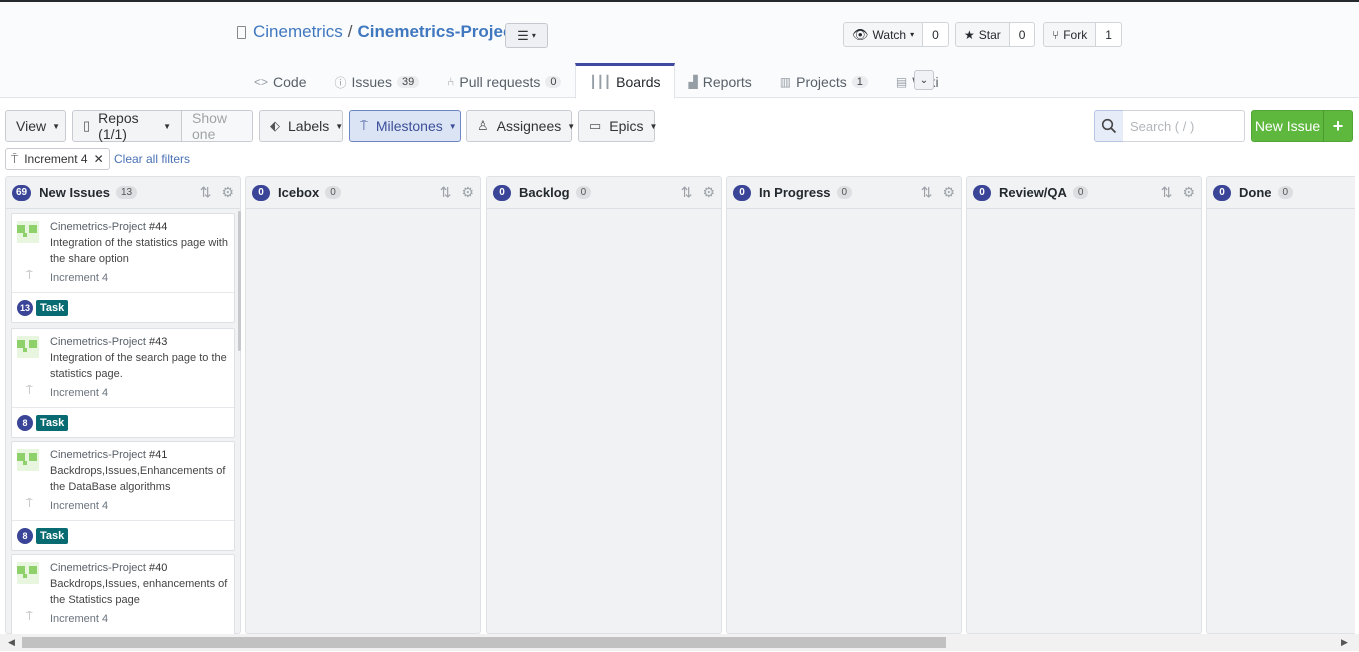 This screenshot has width=1359, height=652. I want to click on tab-reports: ▟ Reports, so click(720, 81).